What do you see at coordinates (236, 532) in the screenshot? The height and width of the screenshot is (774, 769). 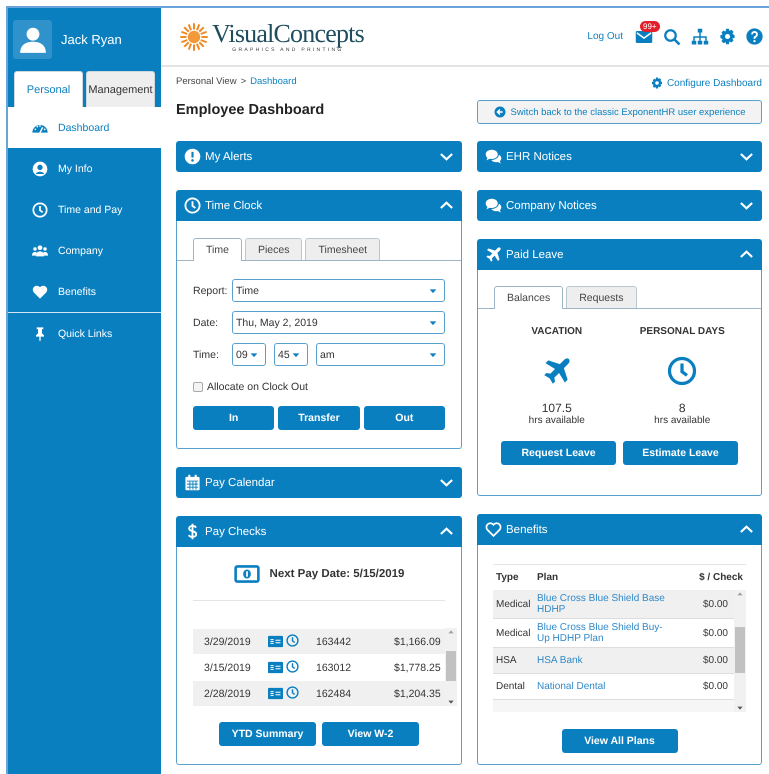 I see `panel-title: Pay Checks` at bounding box center [236, 532].